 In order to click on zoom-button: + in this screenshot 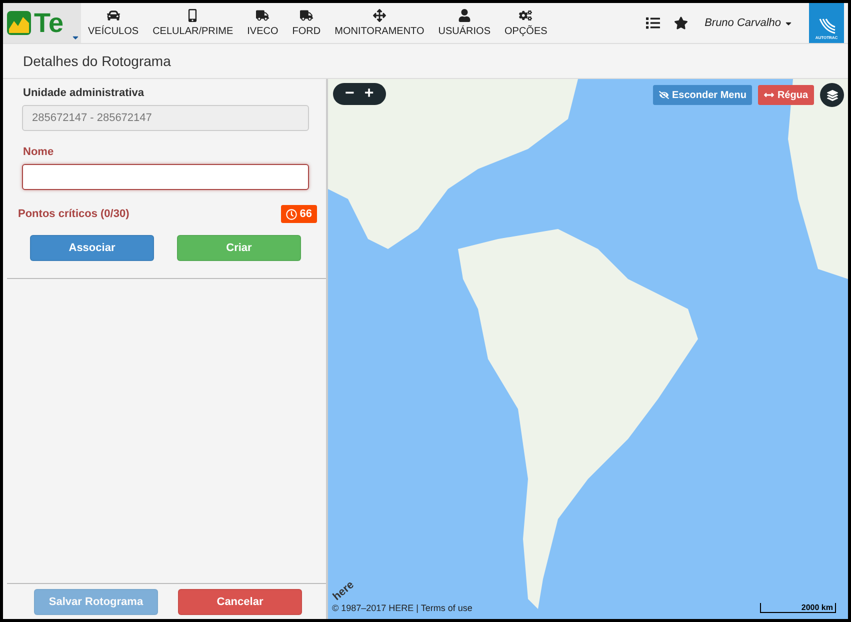, I will do `click(369, 94)`.